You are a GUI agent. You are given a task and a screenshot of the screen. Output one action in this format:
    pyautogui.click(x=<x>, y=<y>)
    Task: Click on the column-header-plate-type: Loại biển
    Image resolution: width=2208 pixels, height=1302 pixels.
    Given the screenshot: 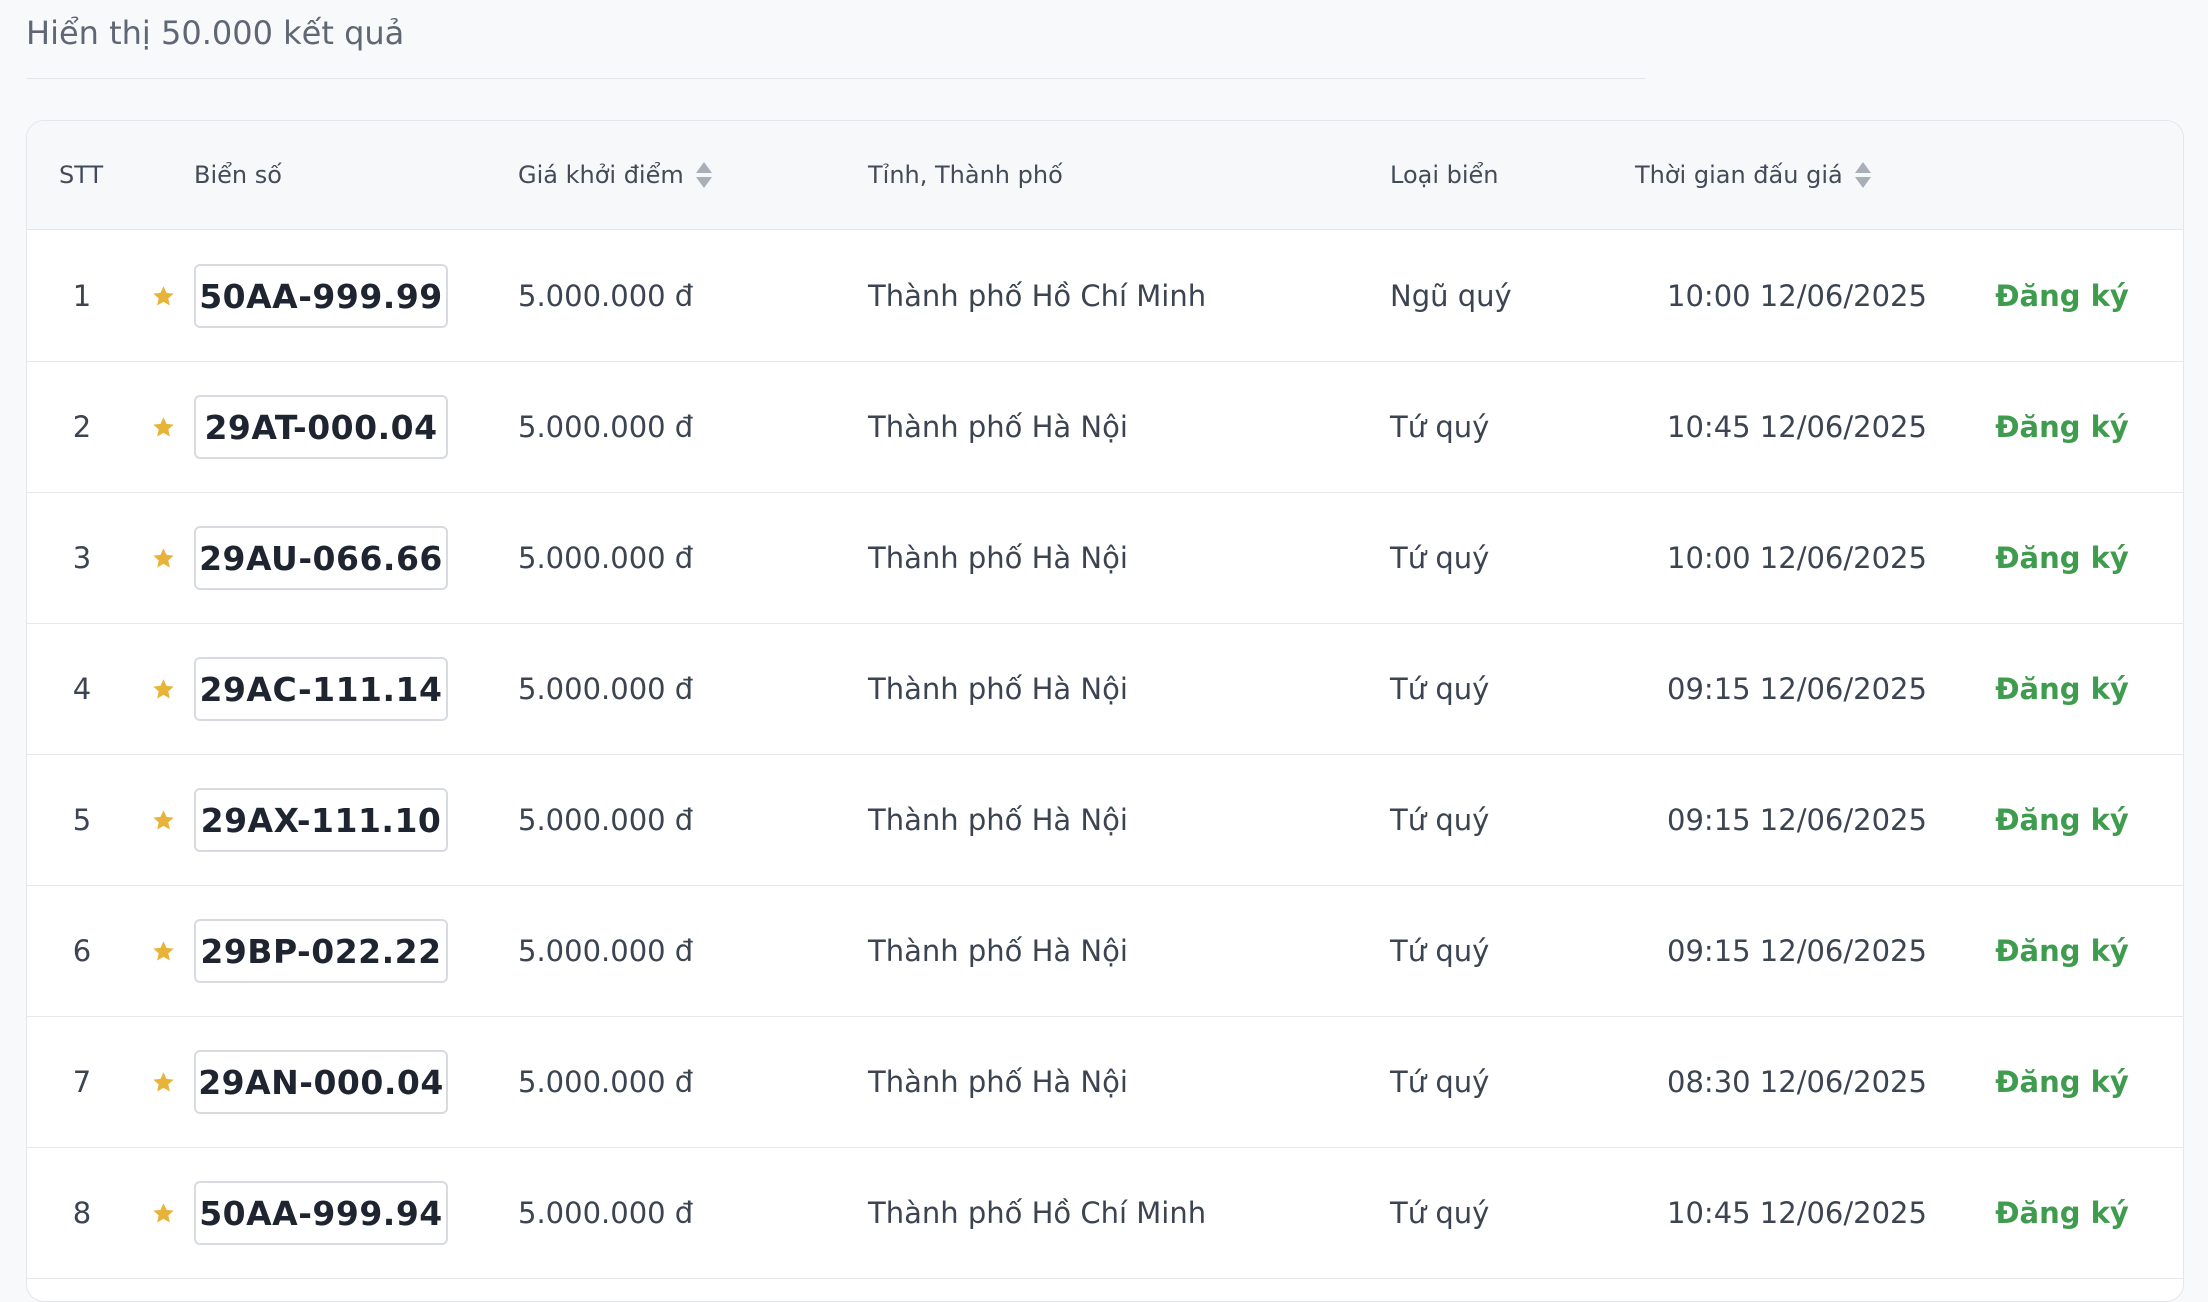 What is the action you would take?
    pyautogui.click(x=1444, y=175)
    